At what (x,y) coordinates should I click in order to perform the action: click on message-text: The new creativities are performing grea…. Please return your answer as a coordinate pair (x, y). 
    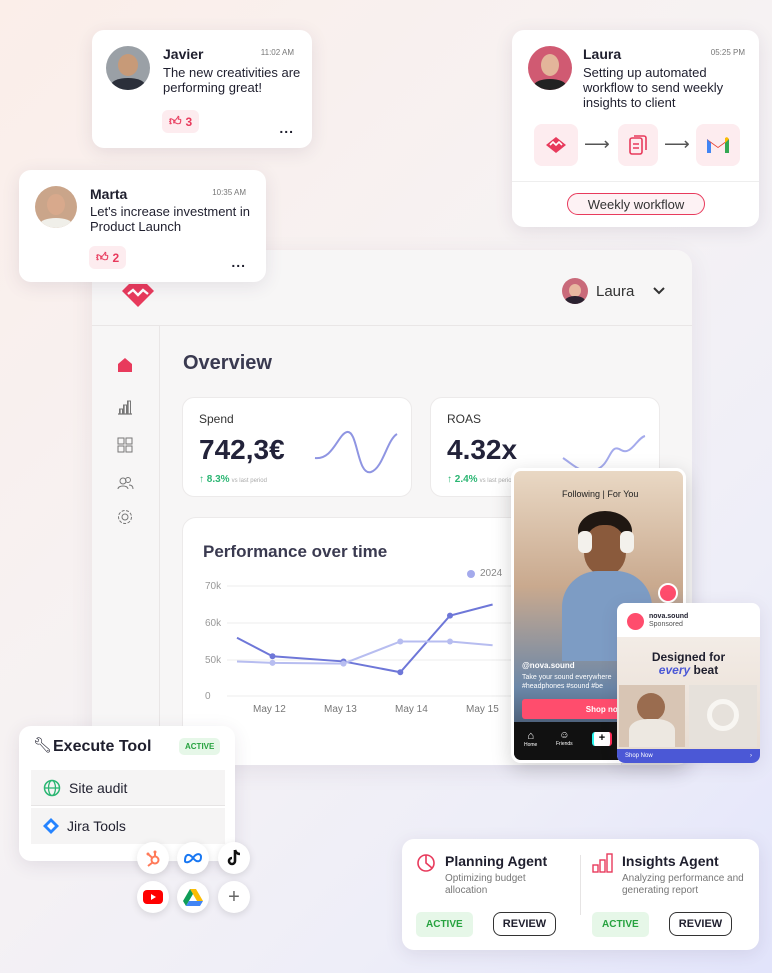
    Looking at the image, I should click on (232, 80).